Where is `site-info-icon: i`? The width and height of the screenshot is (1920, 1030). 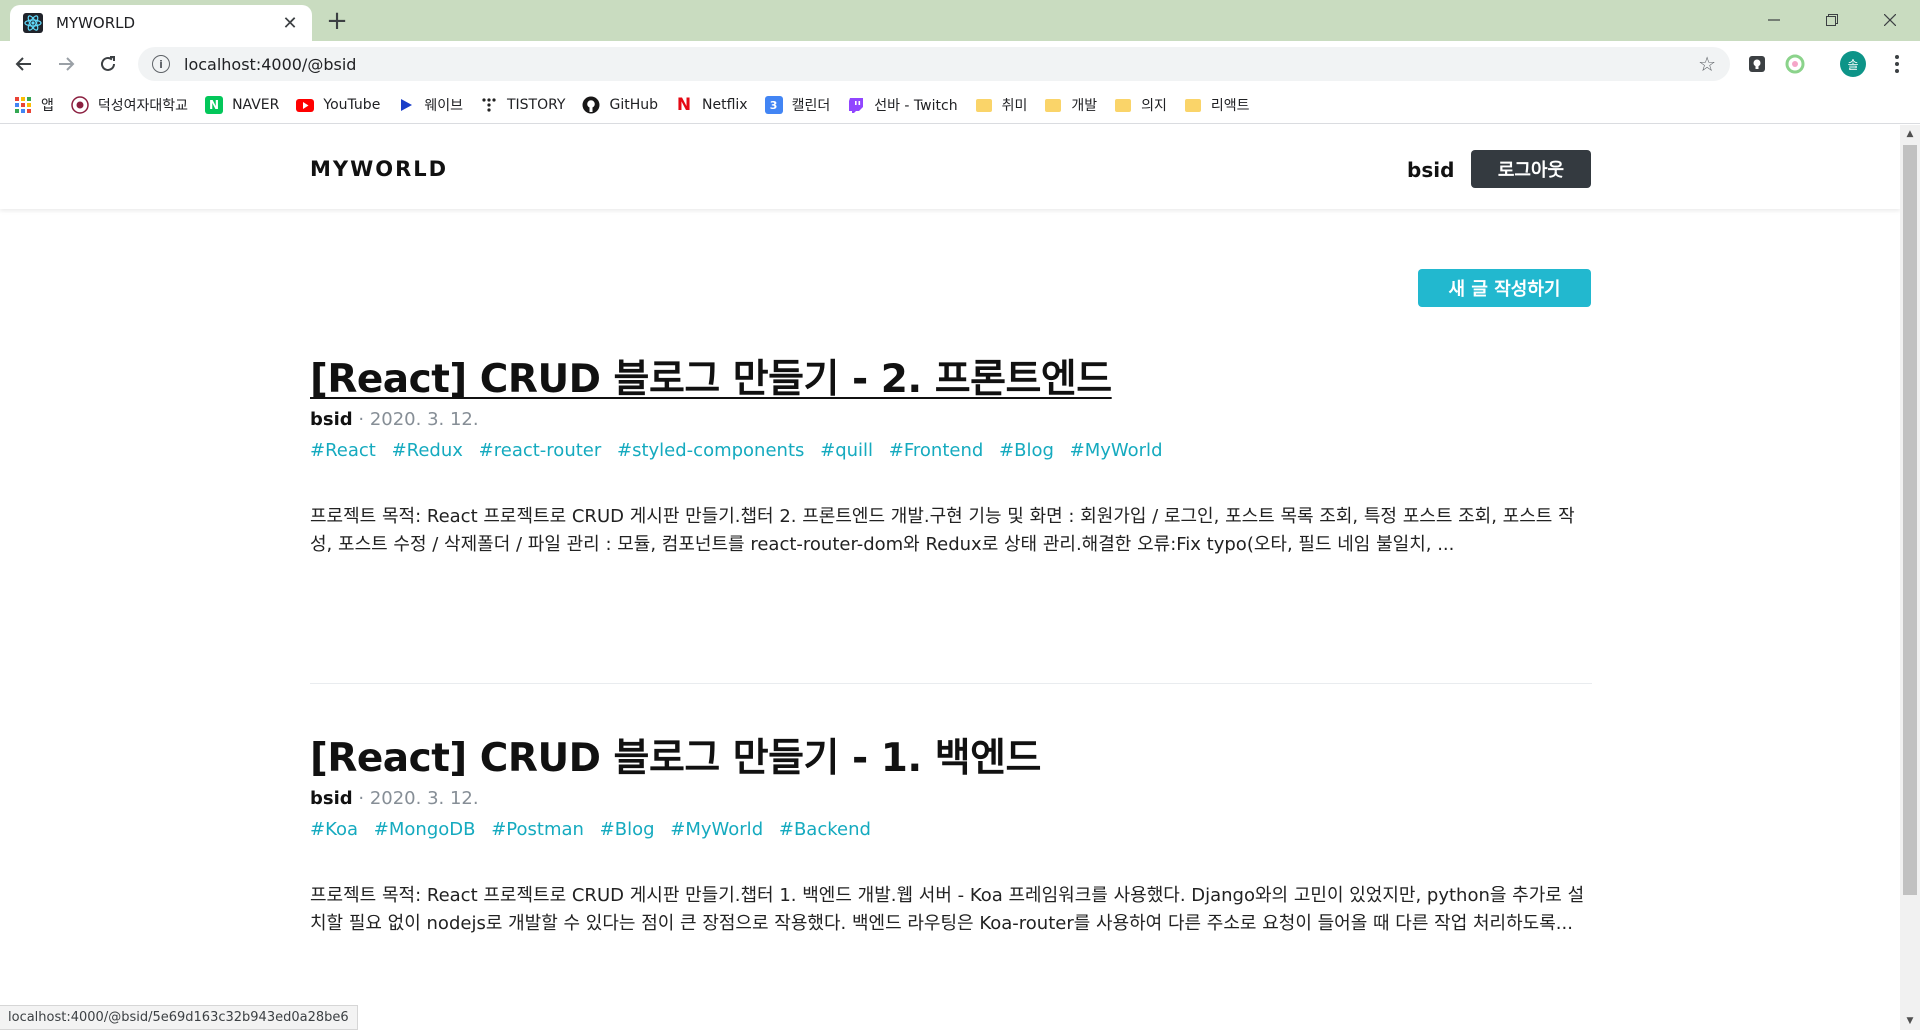
site-info-icon: i is located at coordinates (161, 64).